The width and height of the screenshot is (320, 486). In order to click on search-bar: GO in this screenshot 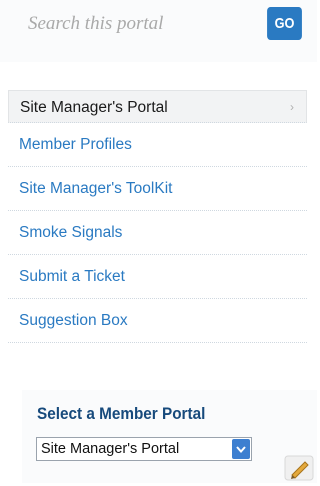, I will do `click(158, 31)`.